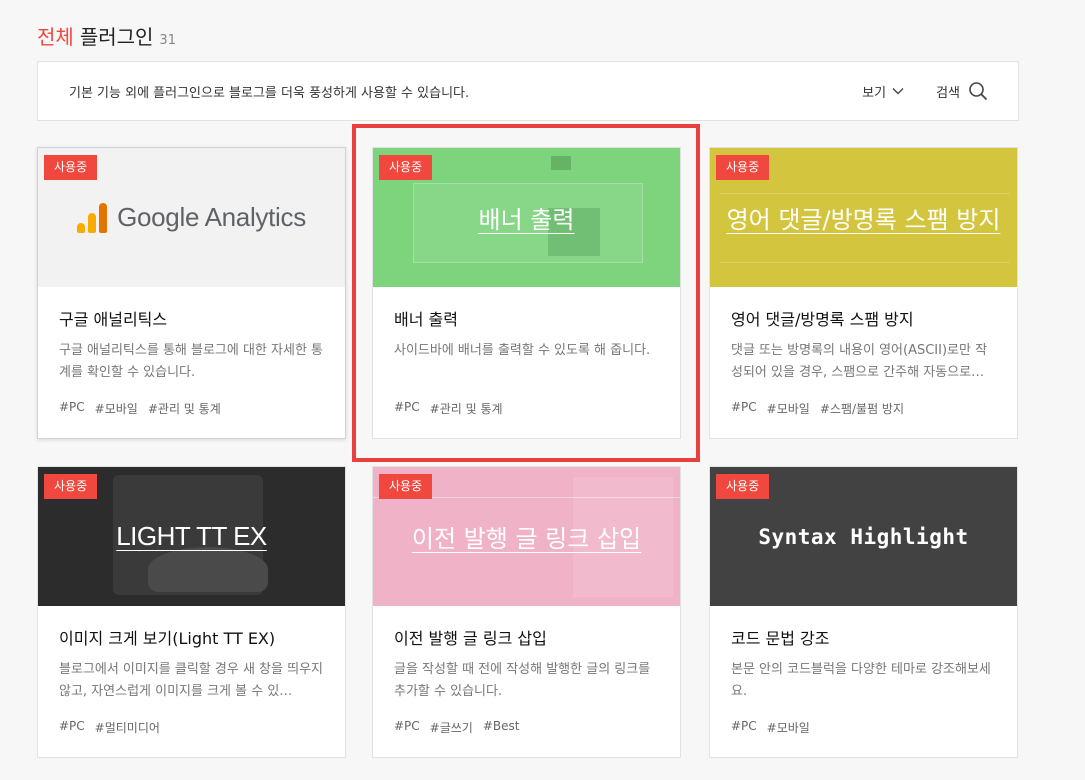 The width and height of the screenshot is (1085, 780). I want to click on plugin-title: 이미지 크게 보기(Light TT EX), so click(167, 638).